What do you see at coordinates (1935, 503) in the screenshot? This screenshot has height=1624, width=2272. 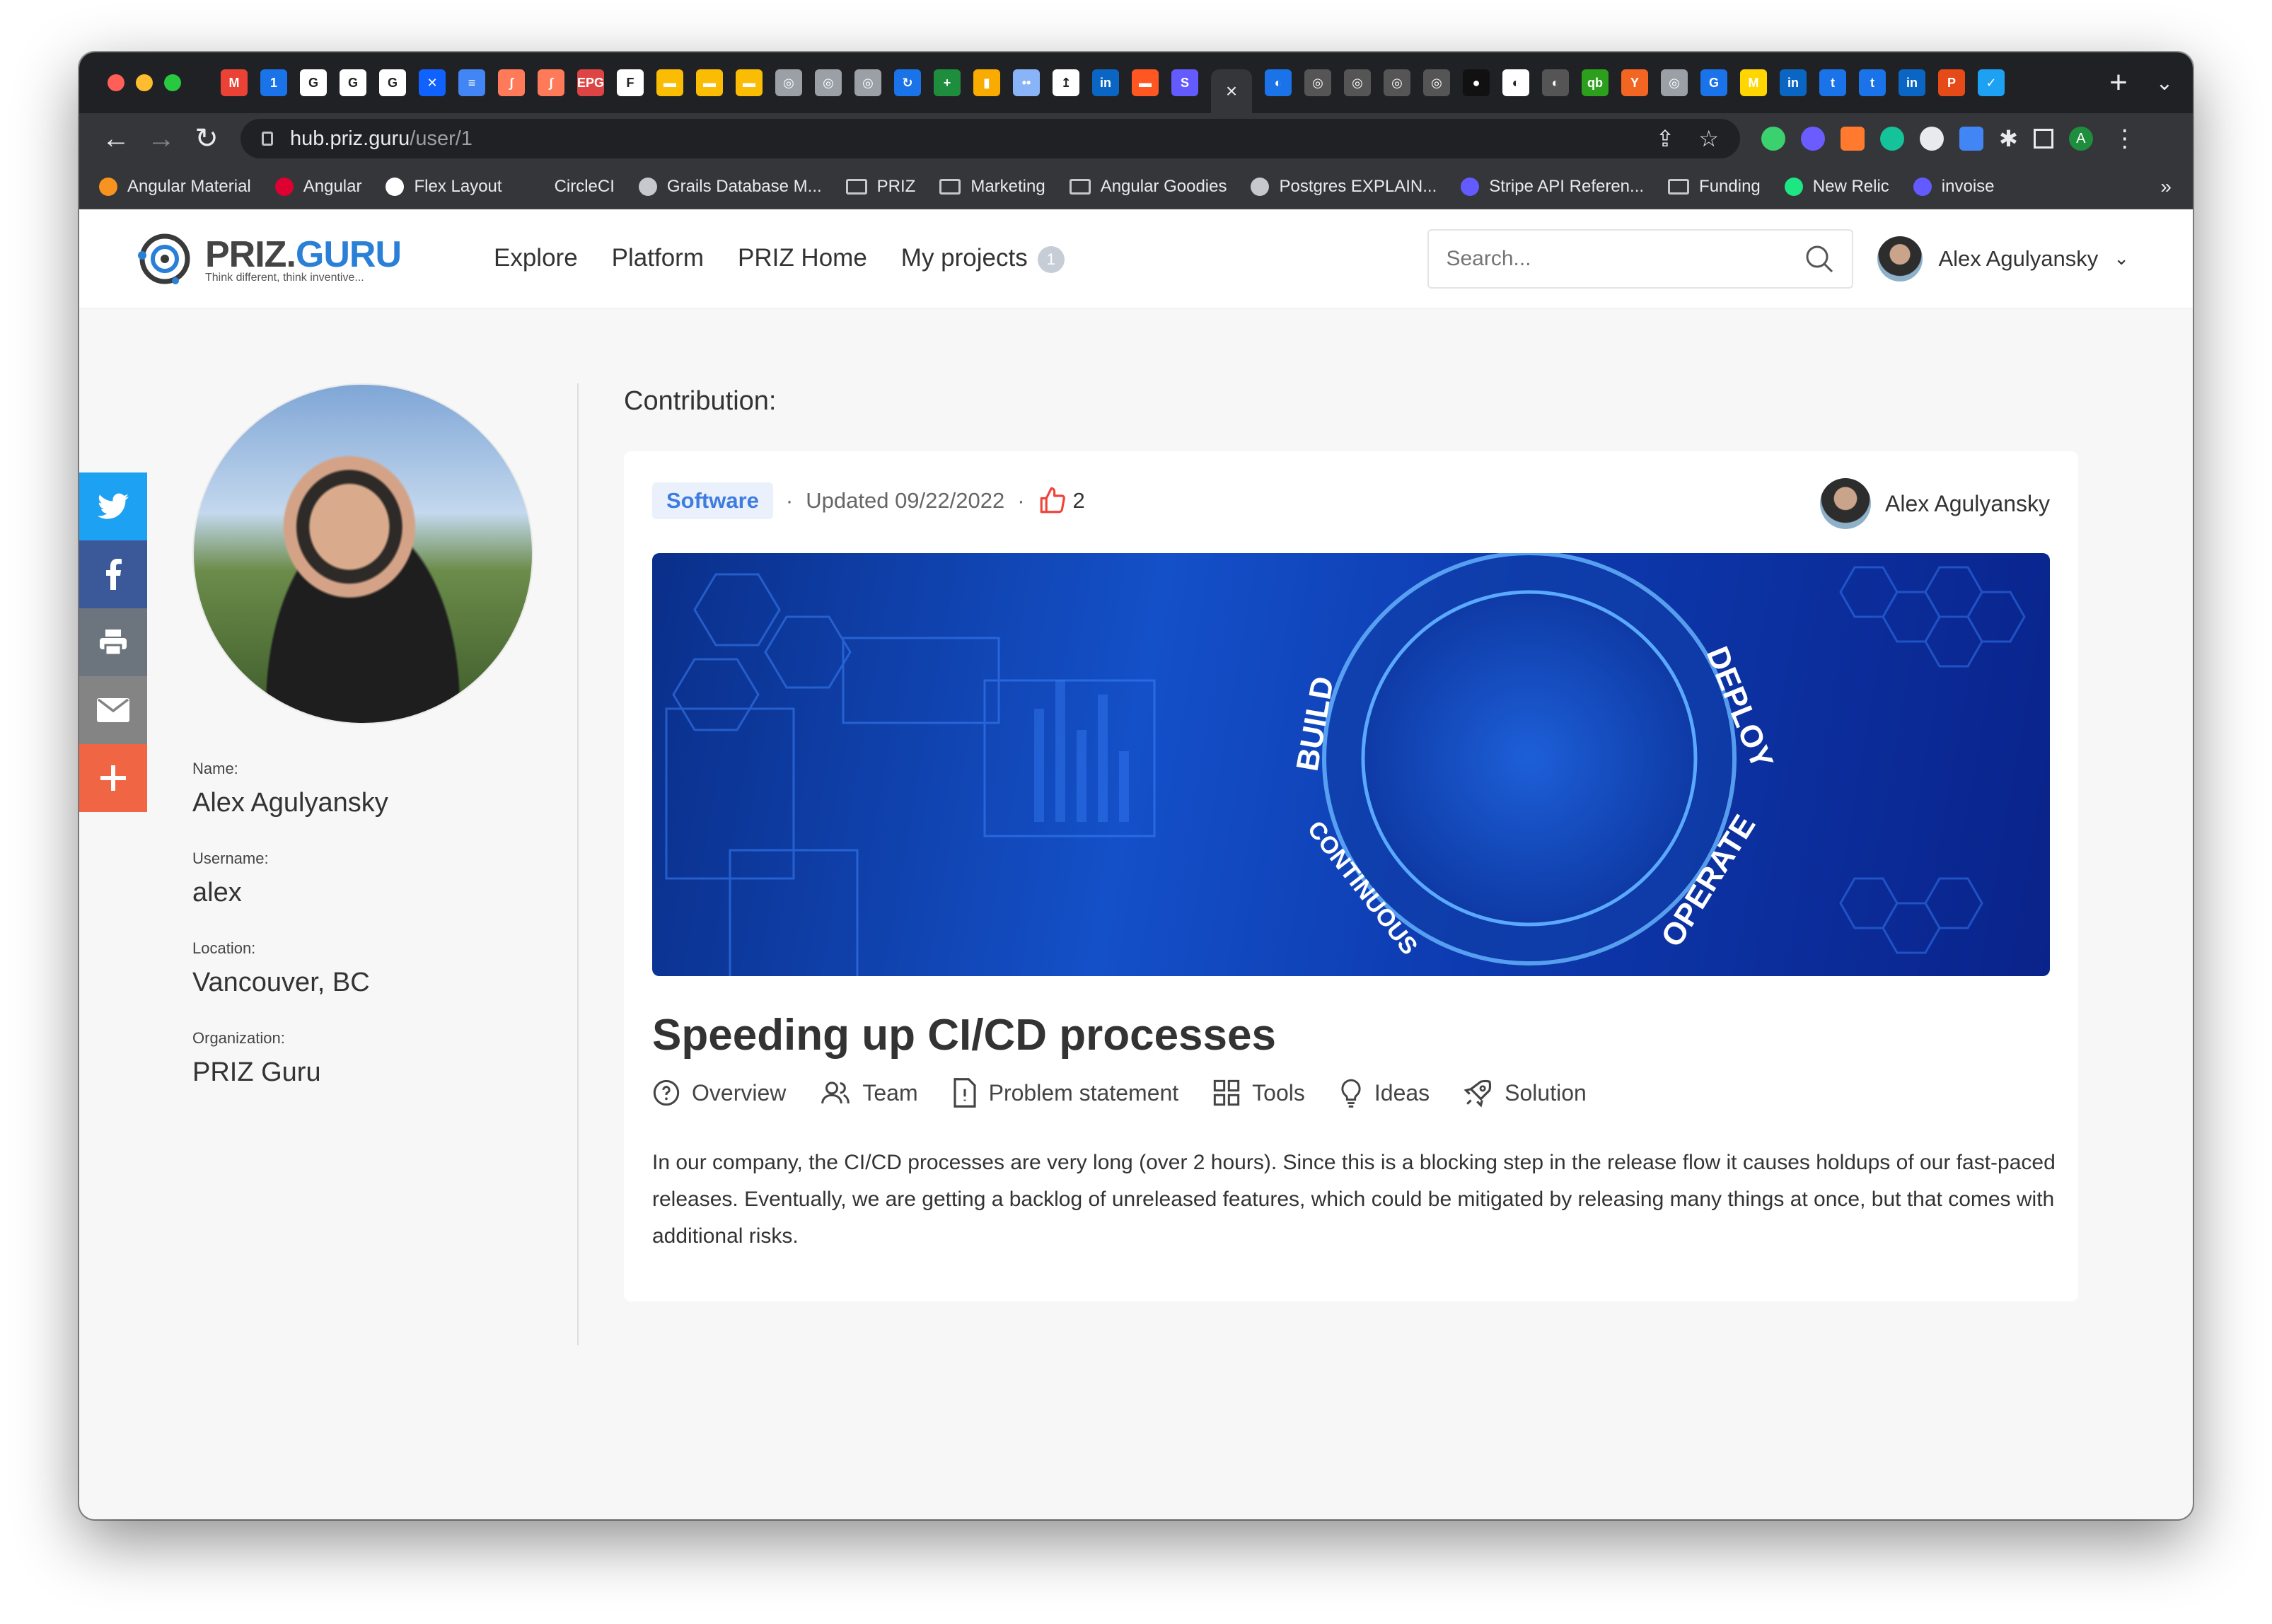 I see `card-author: Alex Agulyansky` at bounding box center [1935, 503].